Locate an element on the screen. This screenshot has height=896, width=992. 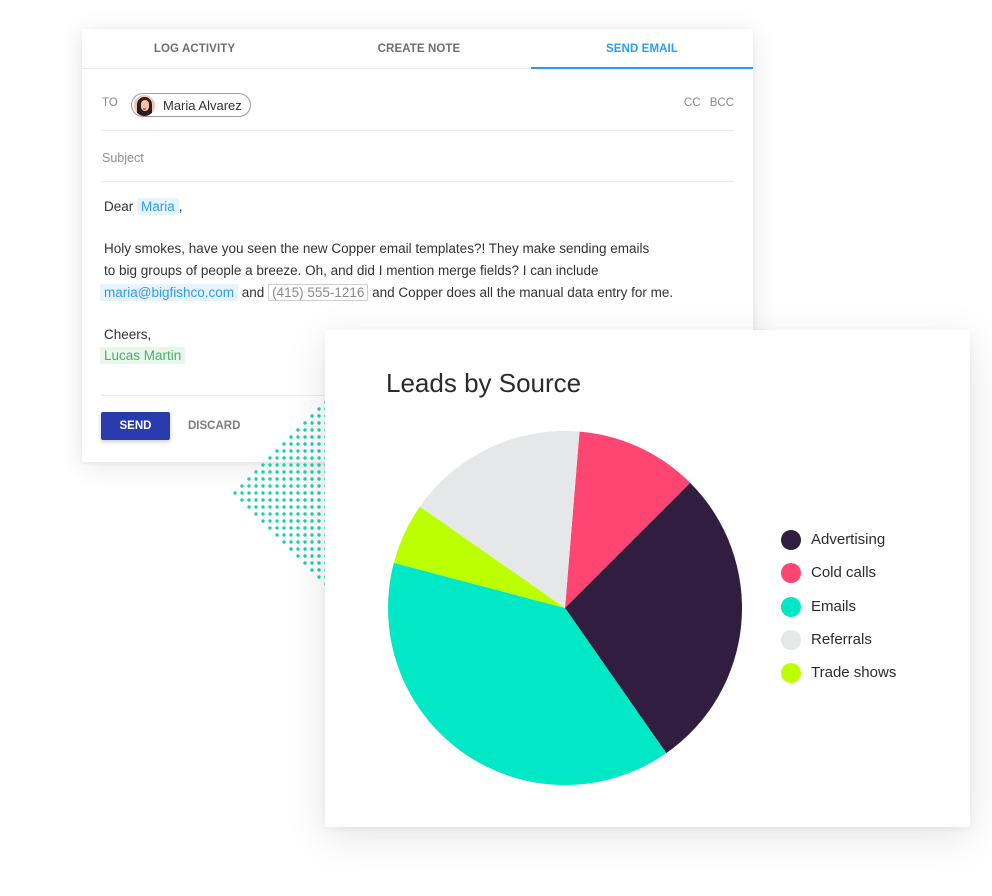
bcc-link: BCC is located at coordinates (722, 103).